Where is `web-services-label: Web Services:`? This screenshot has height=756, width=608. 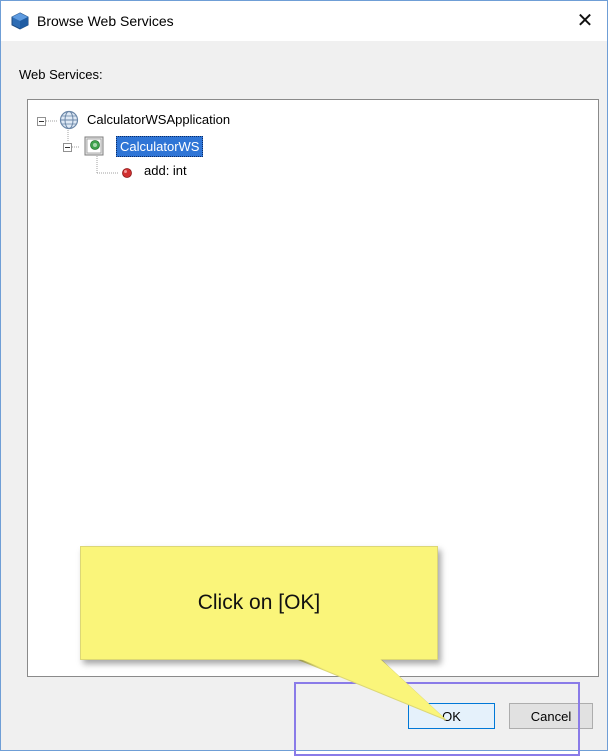
web-services-label: Web Services: is located at coordinates (61, 74).